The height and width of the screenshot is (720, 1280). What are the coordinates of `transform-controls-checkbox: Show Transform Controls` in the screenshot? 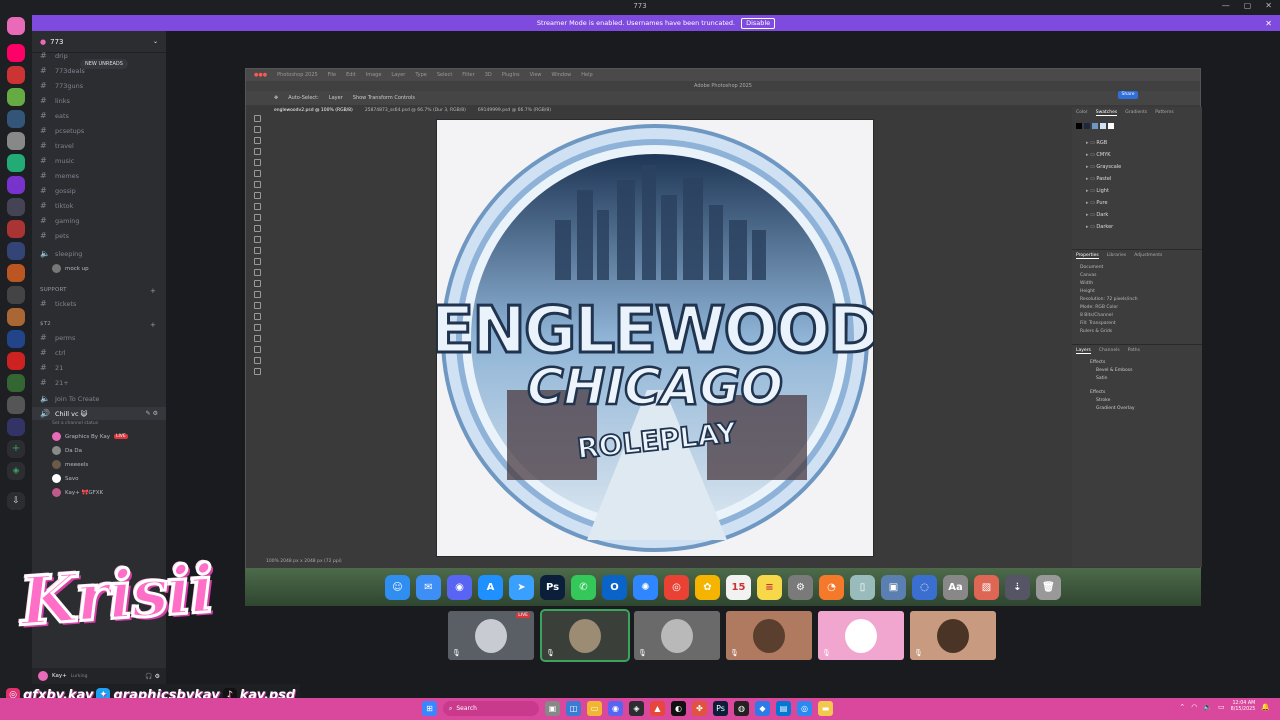 It's located at (384, 98).